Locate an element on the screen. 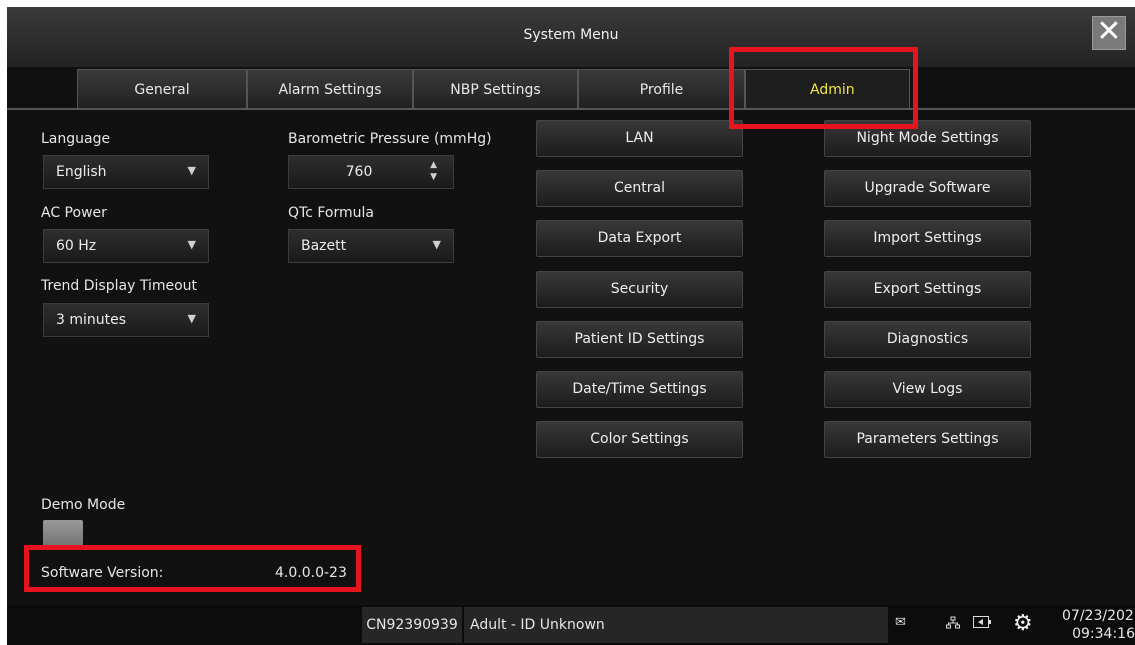 This screenshot has width=1135, height=645. trend-timeout-label: Trend Display Timeout is located at coordinates (119, 286).